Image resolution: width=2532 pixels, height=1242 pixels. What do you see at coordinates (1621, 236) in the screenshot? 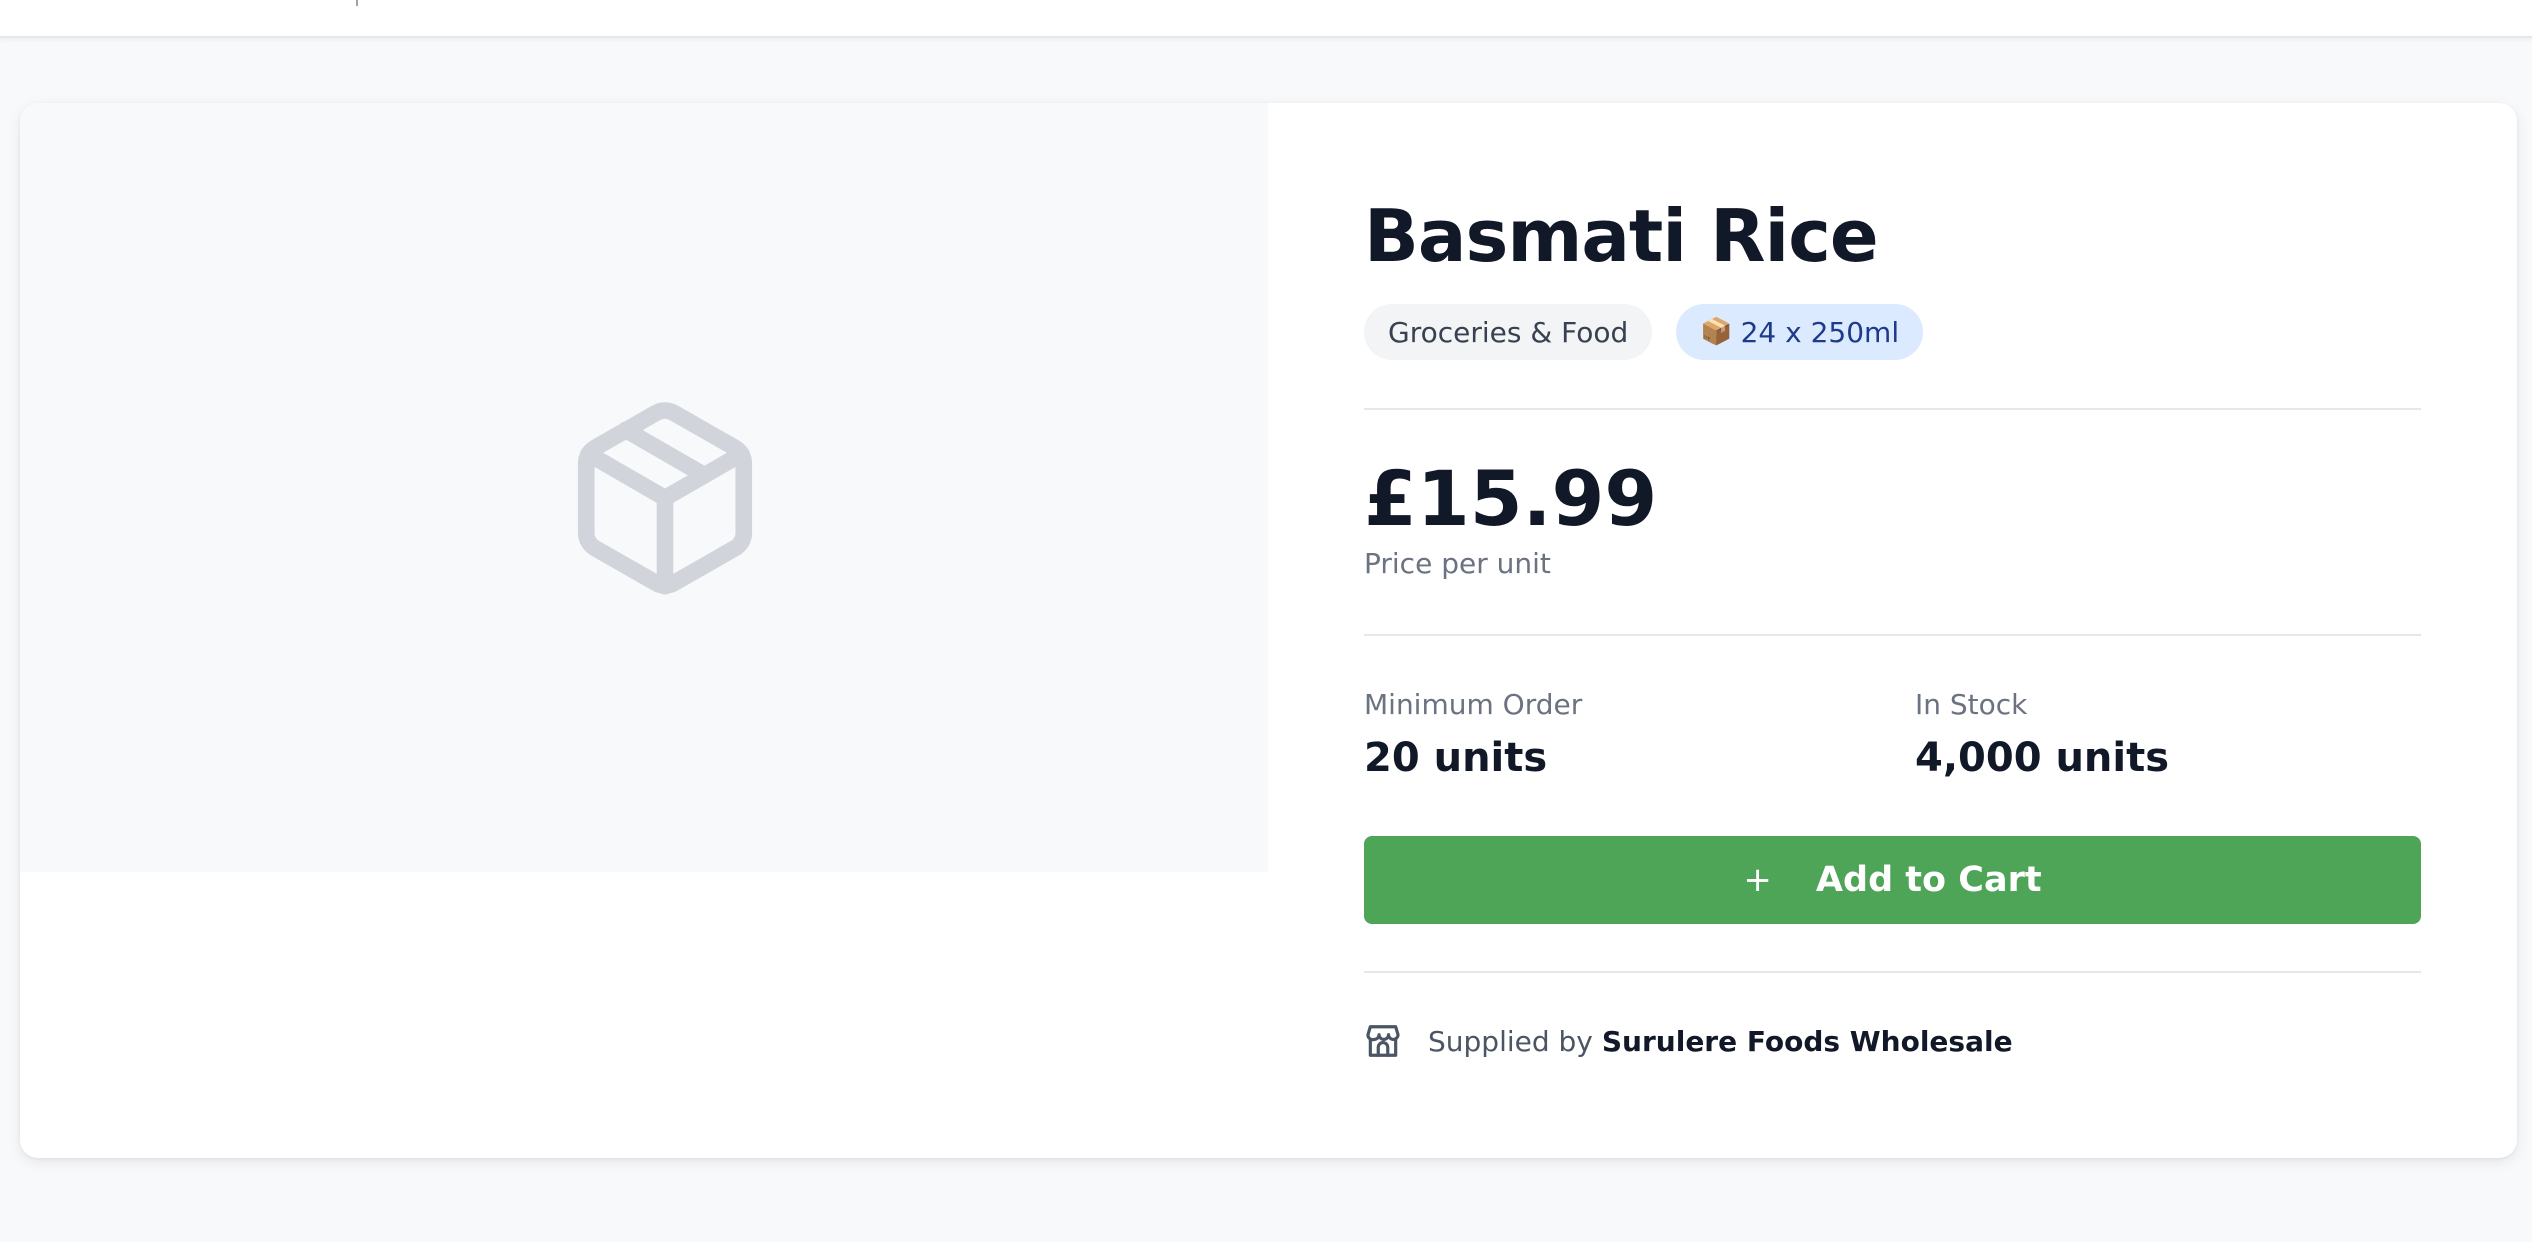
I see `product-title: Basmati Rice` at bounding box center [1621, 236].